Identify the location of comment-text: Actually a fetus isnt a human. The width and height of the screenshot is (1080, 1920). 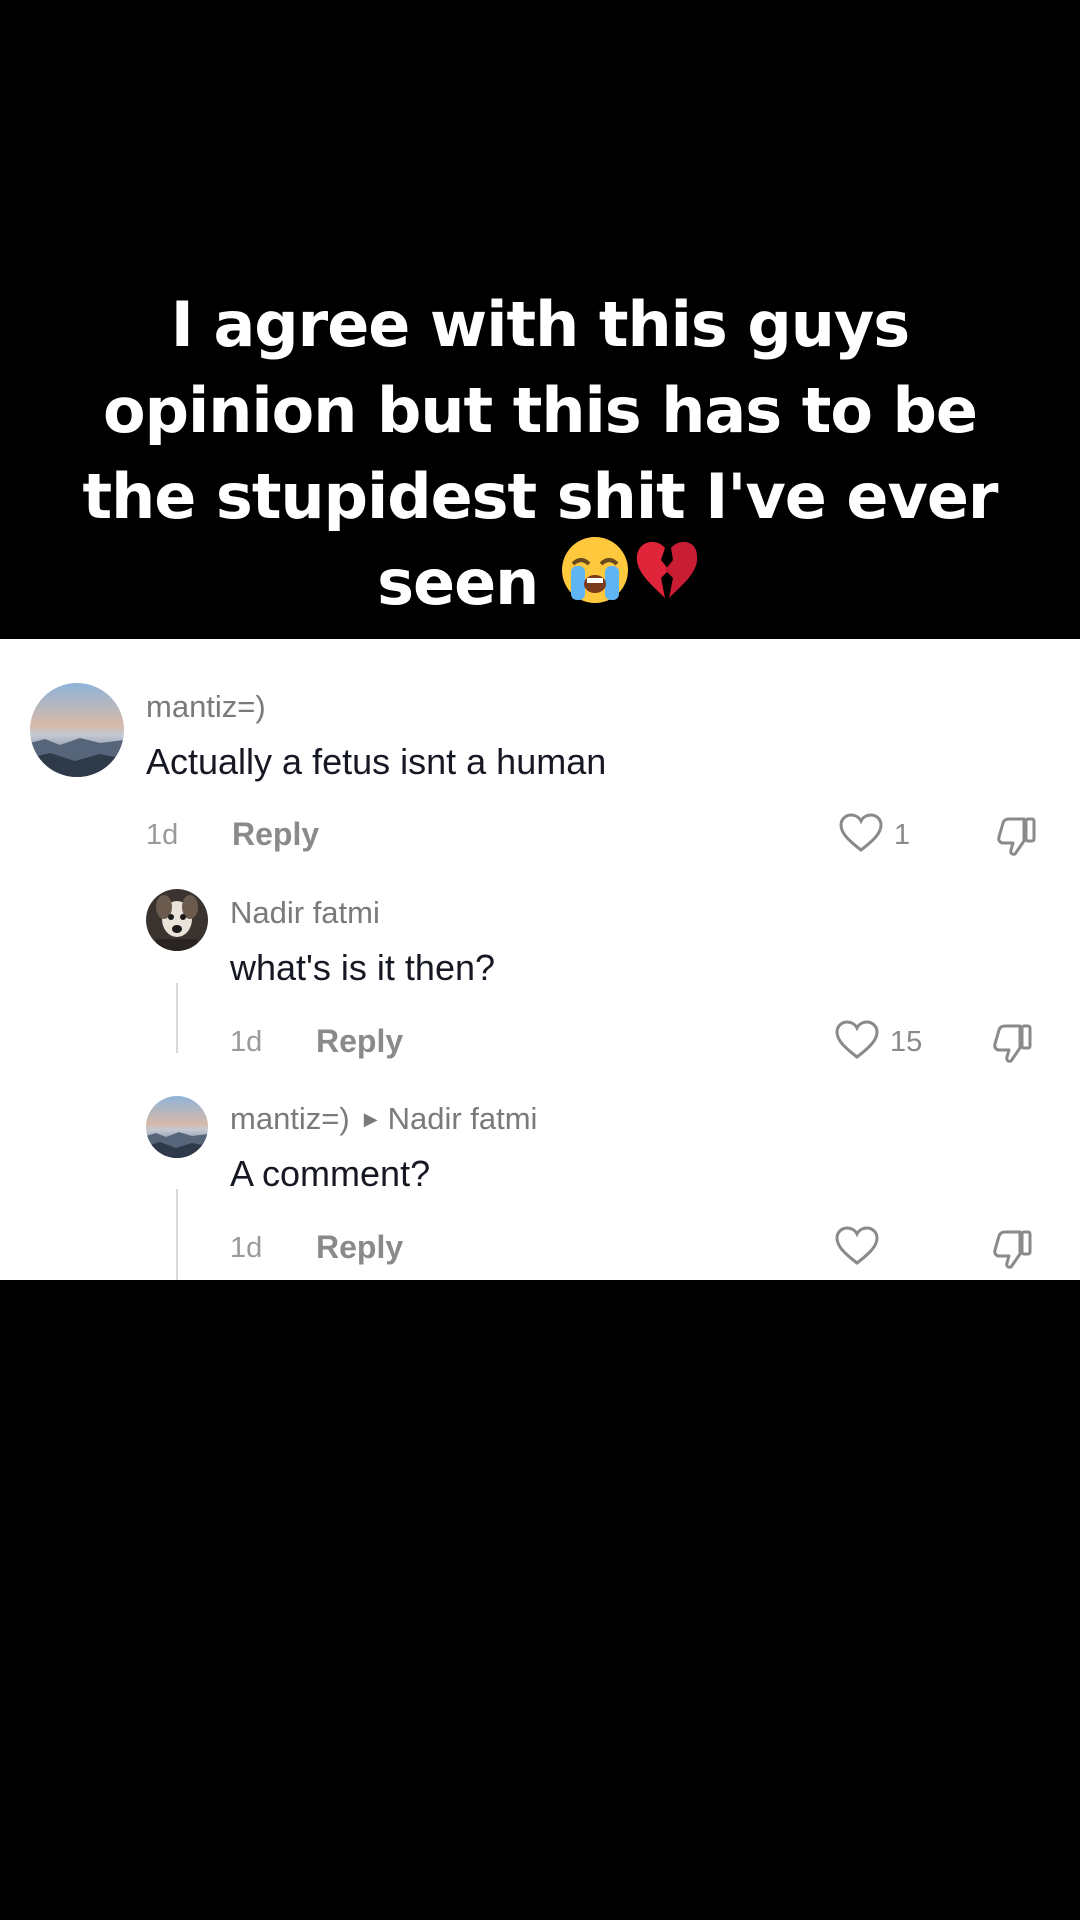
(376, 761).